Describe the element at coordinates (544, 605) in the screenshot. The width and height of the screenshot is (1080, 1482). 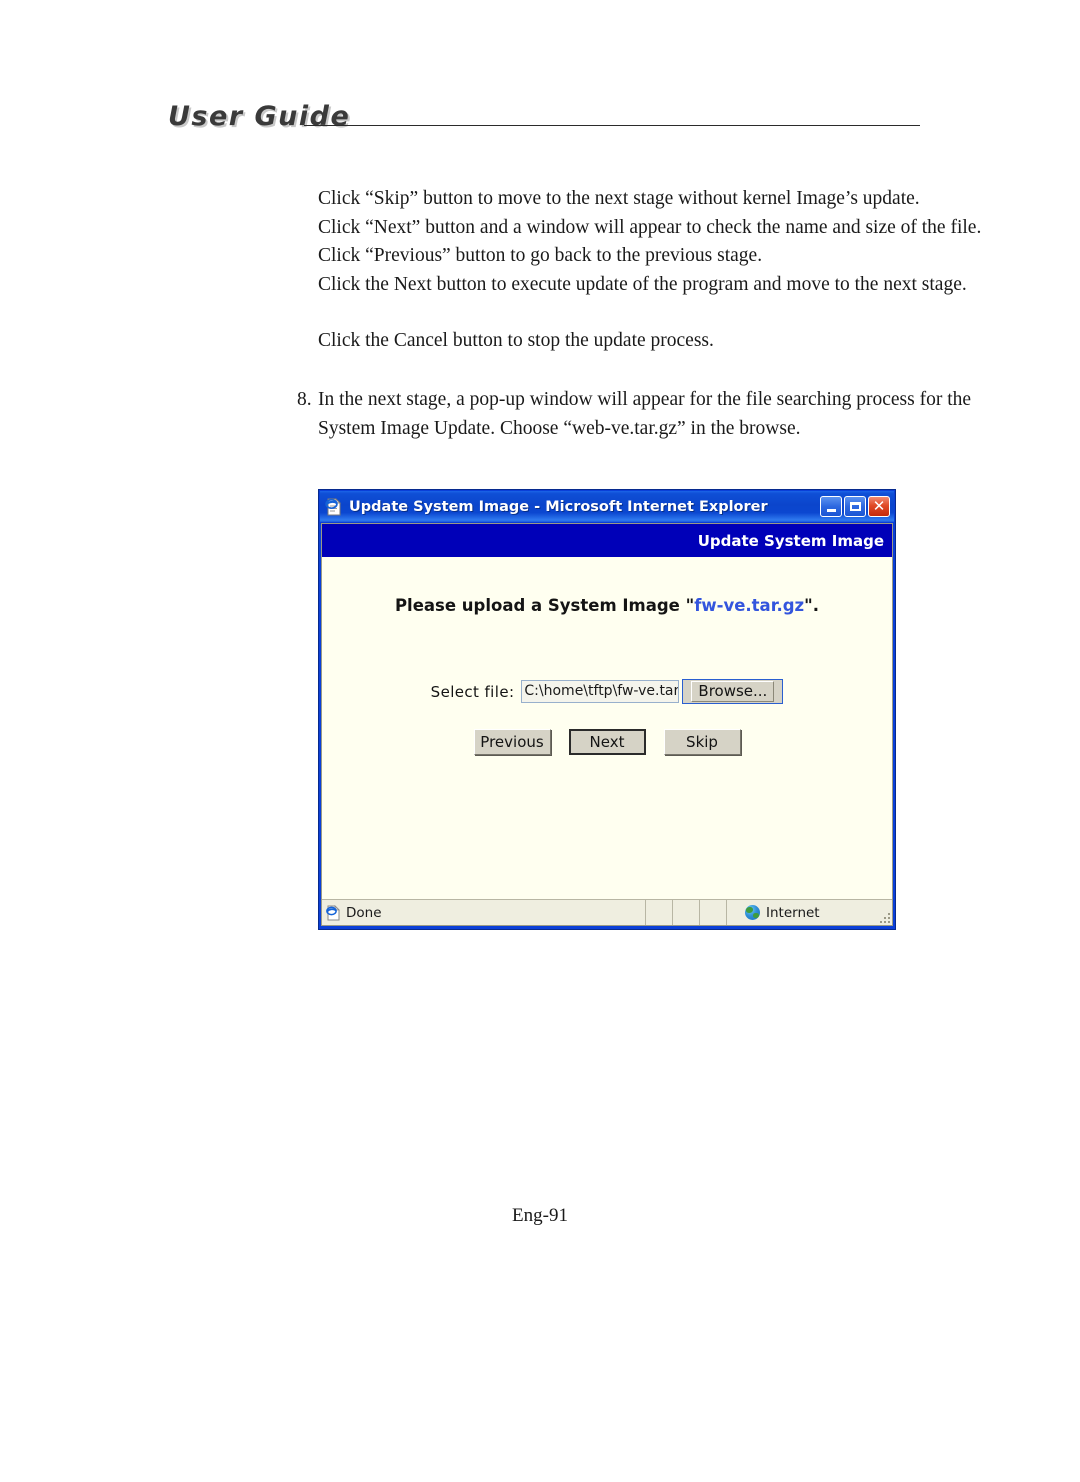
I see `upload-heading-prefix: Please upload a System Image "` at that location.